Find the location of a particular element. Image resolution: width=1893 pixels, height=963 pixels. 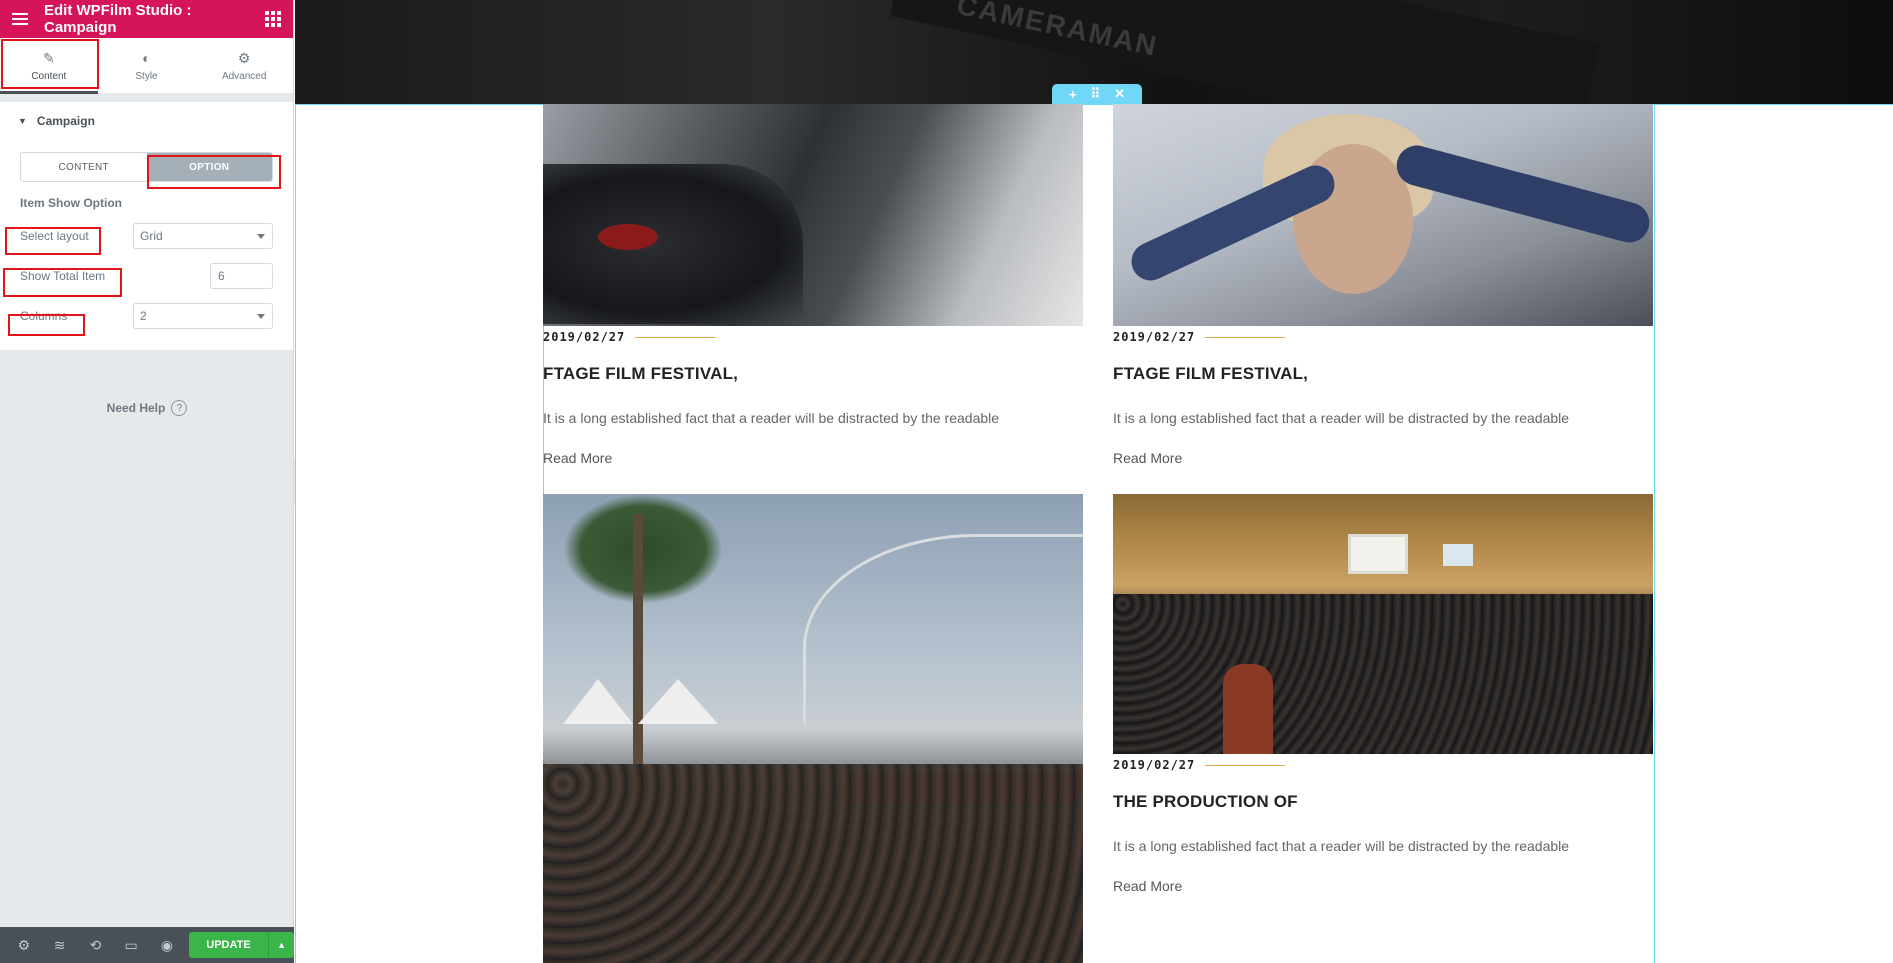

campaign-card is located at coordinates (813, 728).